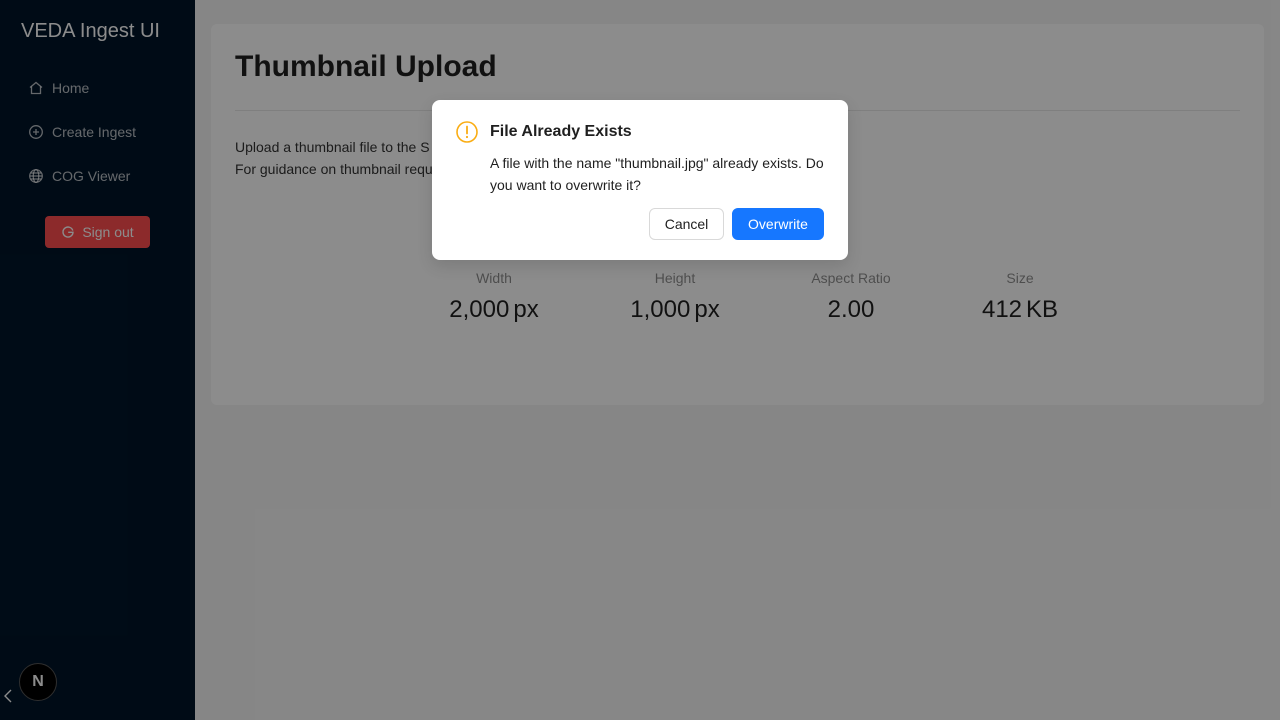 The width and height of the screenshot is (1280, 720). I want to click on cancel-button: Cancel, so click(686, 224).